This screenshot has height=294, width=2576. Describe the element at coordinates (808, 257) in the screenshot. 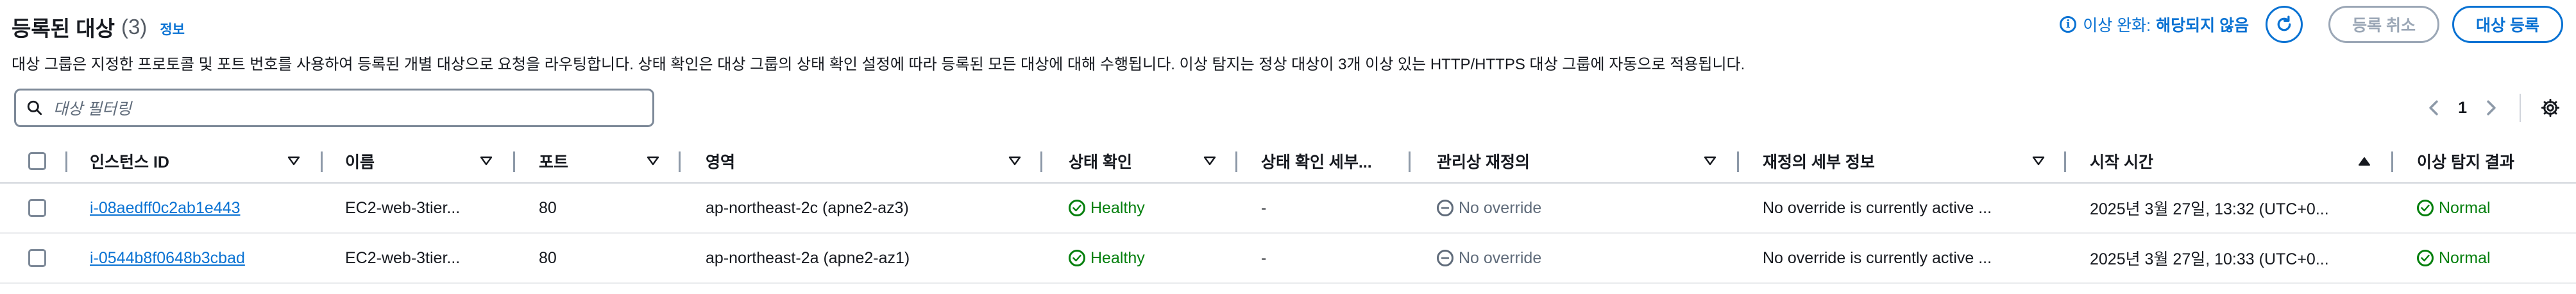

I see `zone-value: ap-northeast-2a (apne2-az1)` at that location.